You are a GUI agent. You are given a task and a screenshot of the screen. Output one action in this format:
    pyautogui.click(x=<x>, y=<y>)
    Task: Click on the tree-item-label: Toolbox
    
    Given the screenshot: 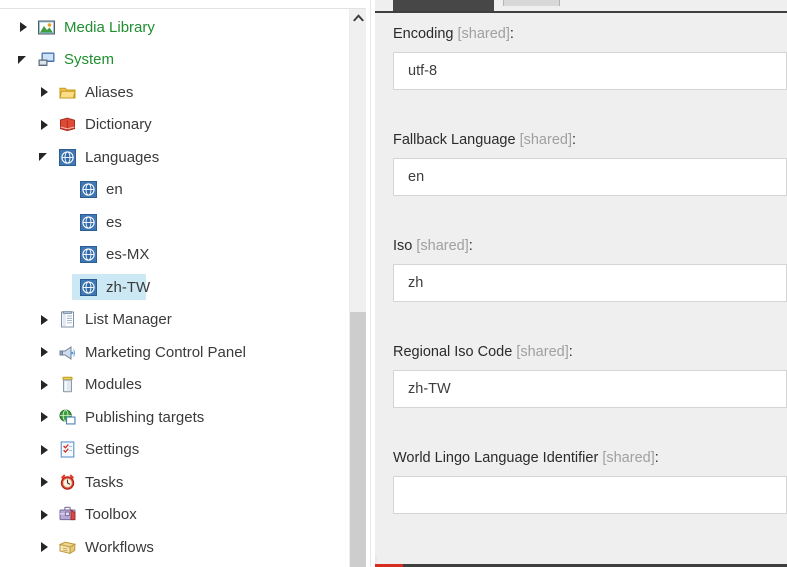 What is the action you would take?
    pyautogui.click(x=111, y=515)
    